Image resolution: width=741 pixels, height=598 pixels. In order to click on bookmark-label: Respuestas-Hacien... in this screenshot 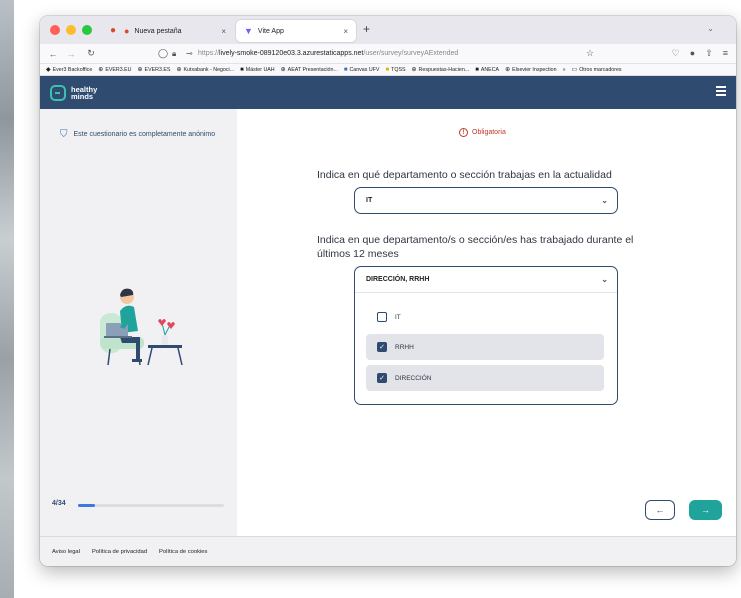, I will do `click(444, 69)`.